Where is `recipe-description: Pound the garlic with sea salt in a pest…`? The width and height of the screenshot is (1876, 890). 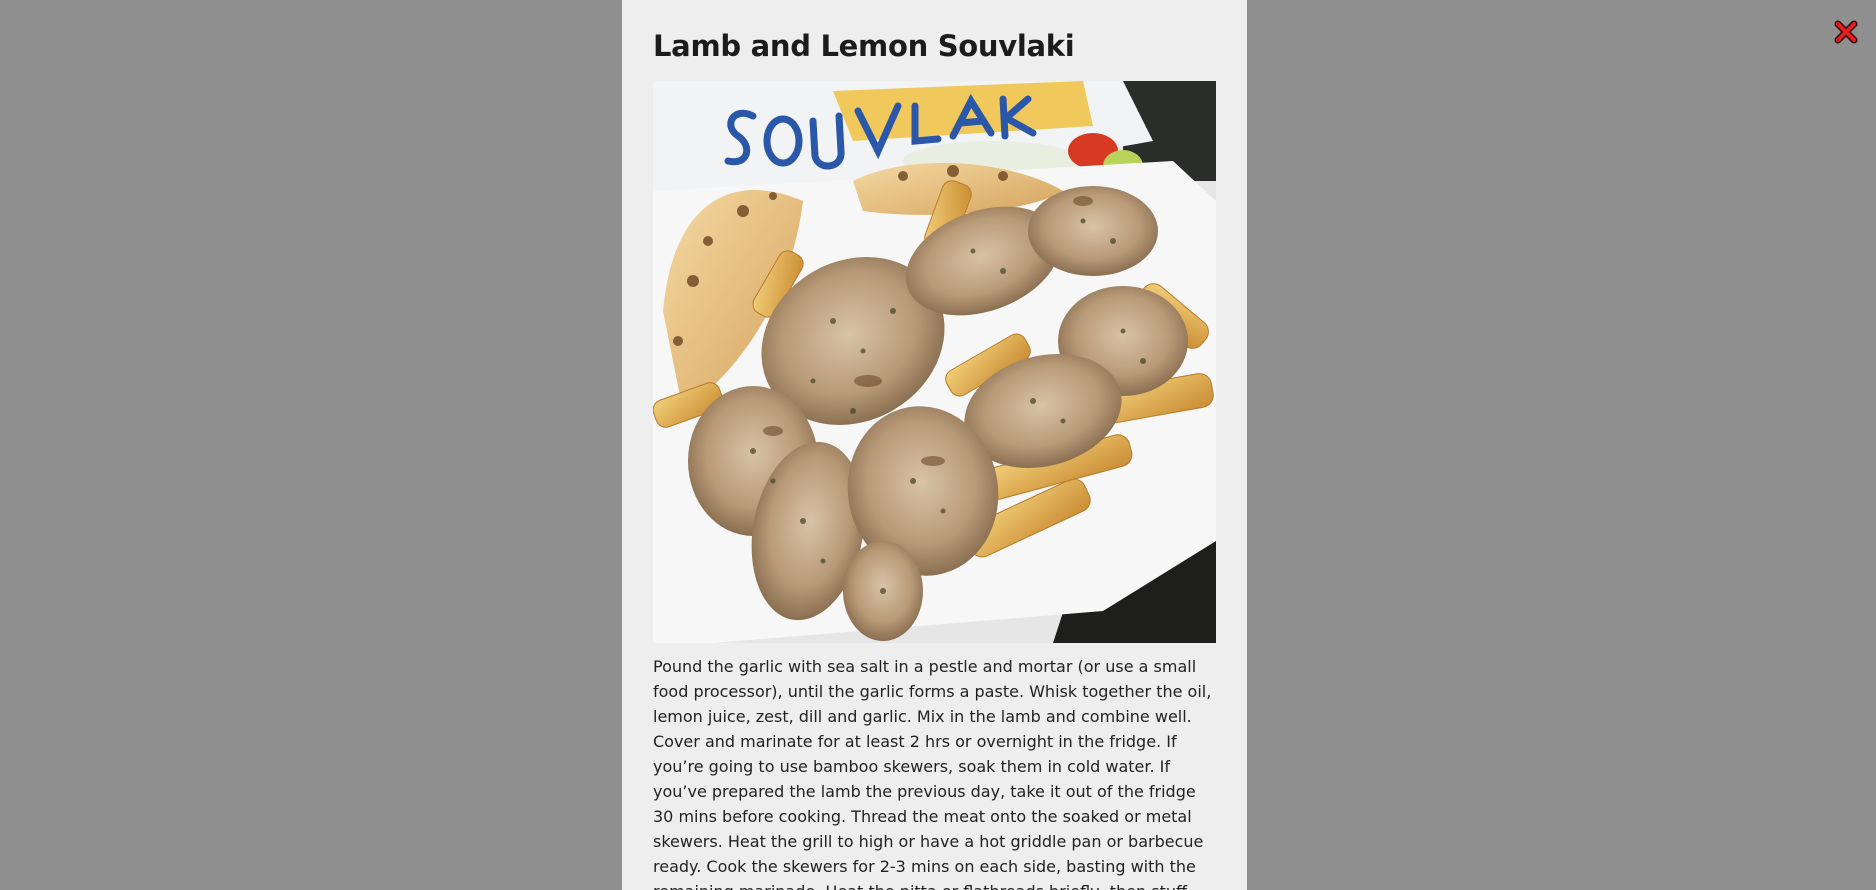 recipe-description: Pound the garlic with sea salt in a pest… is located at coordinates (932, 773).